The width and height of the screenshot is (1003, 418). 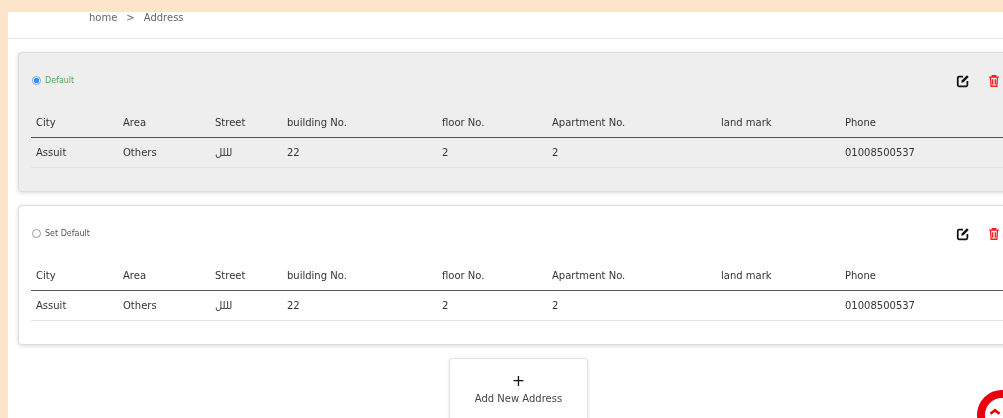 What do you see at coordinates (60, 80) in the screenshot?
I see `default-label: Default` at bounding box center [60, 80].